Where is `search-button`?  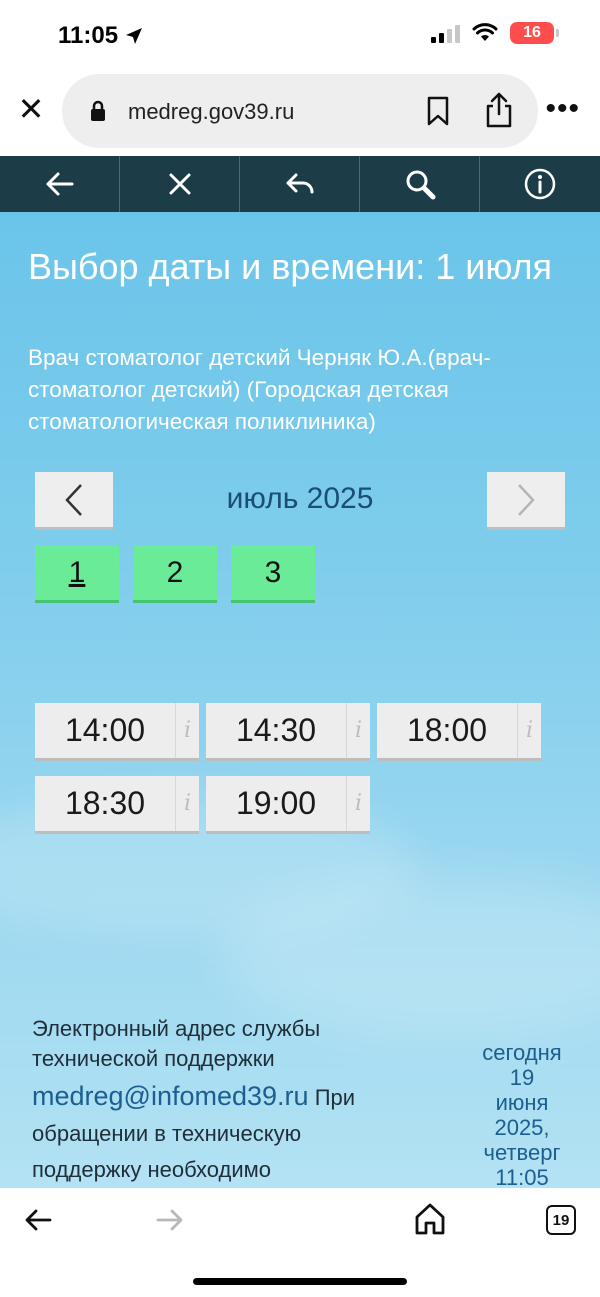
search-button is located at coordinates (420, 184).